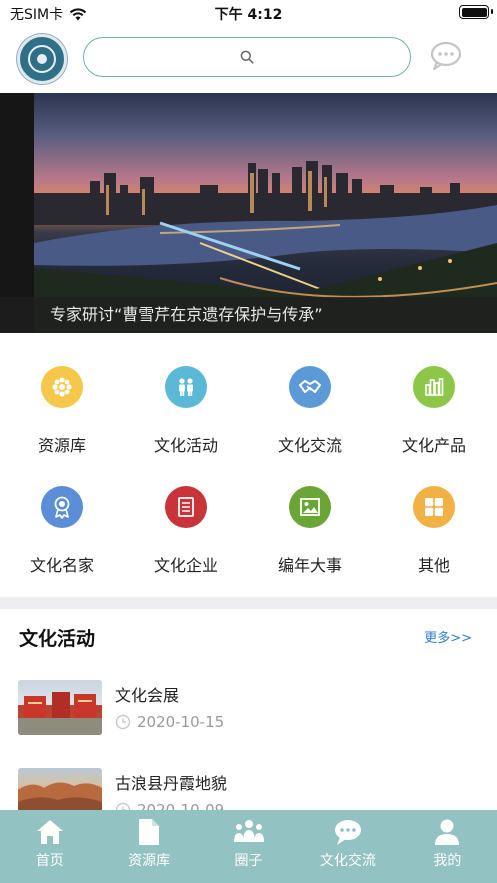 The width and height of the screenshot is (497, 883). Describe the element at coordinates (448, 636) in the screenshot. I see `more-link: 更多>>` at that location.